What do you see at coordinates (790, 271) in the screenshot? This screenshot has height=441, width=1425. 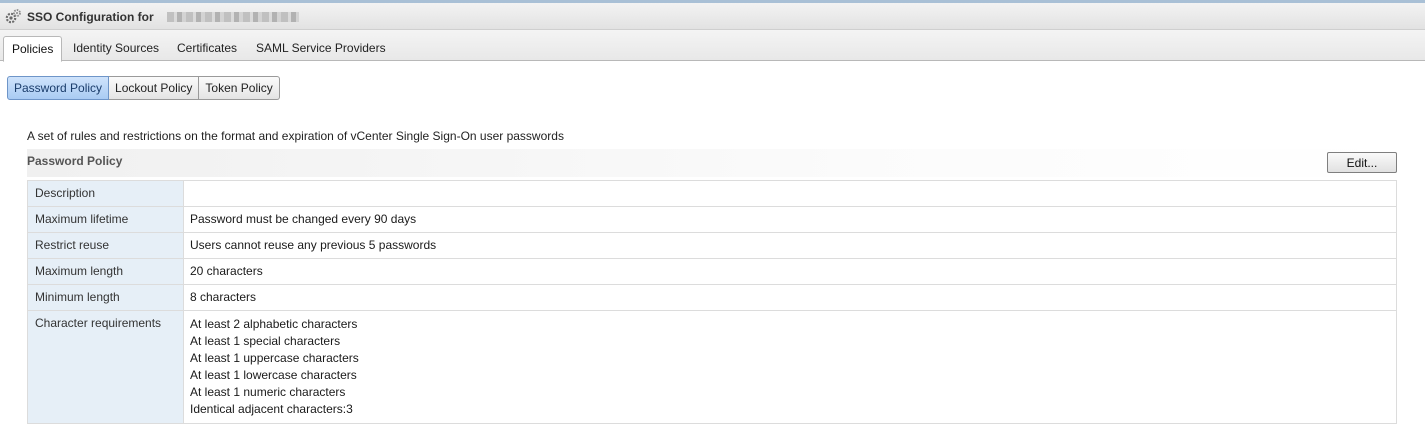 I see `property-value: 20 characters` at bounding box center [790, 271].